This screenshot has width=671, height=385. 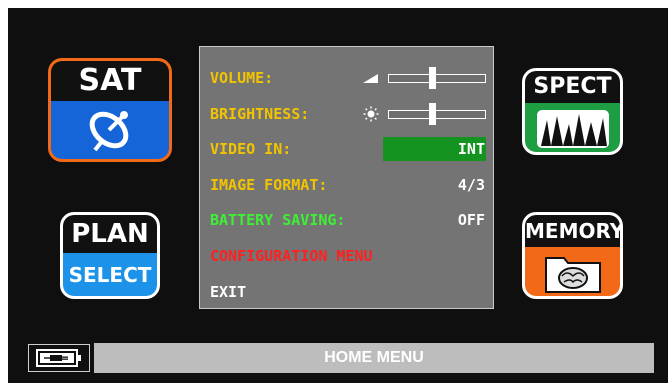 I want to click on spect-tile: SPECT, so click(x=572, y=111).